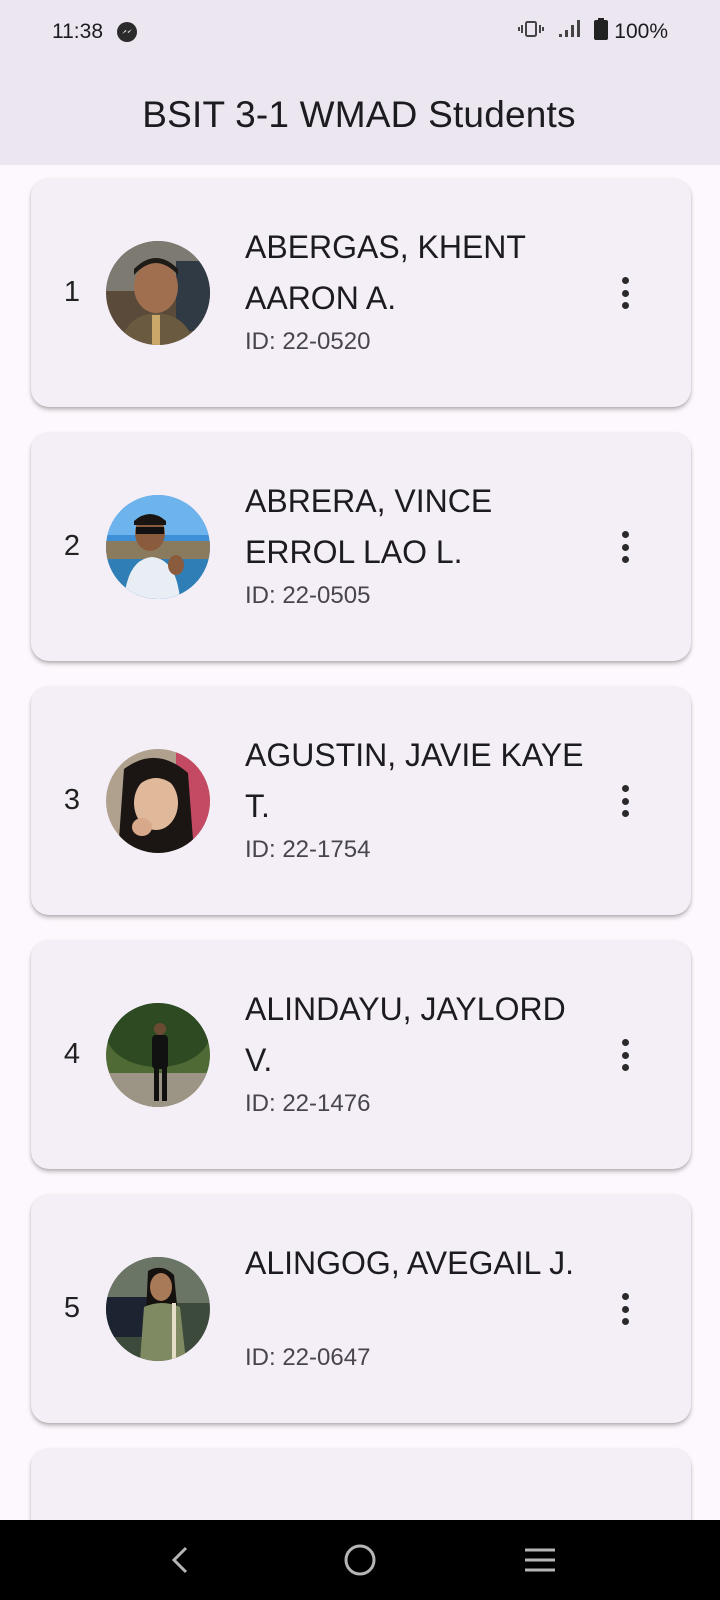 The image size is (720, 1600). What do you see at coordinates (72, 546) in the screenshot?
I see `student-number: 2` at bounding box center [72, 546].